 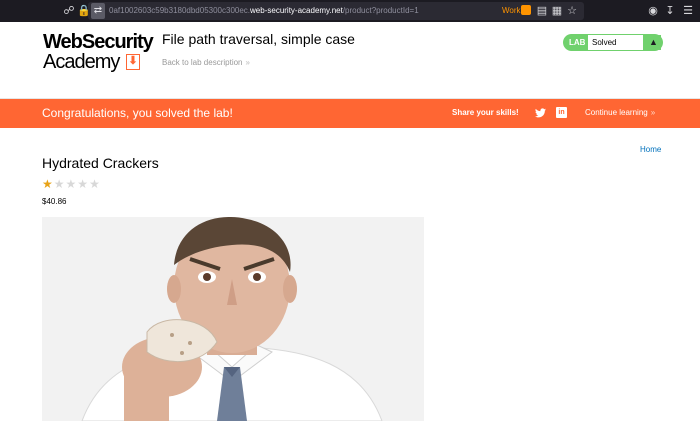 I want to click on back-to-lab-description-link: Back to lab description», so click(x=206, y=62).